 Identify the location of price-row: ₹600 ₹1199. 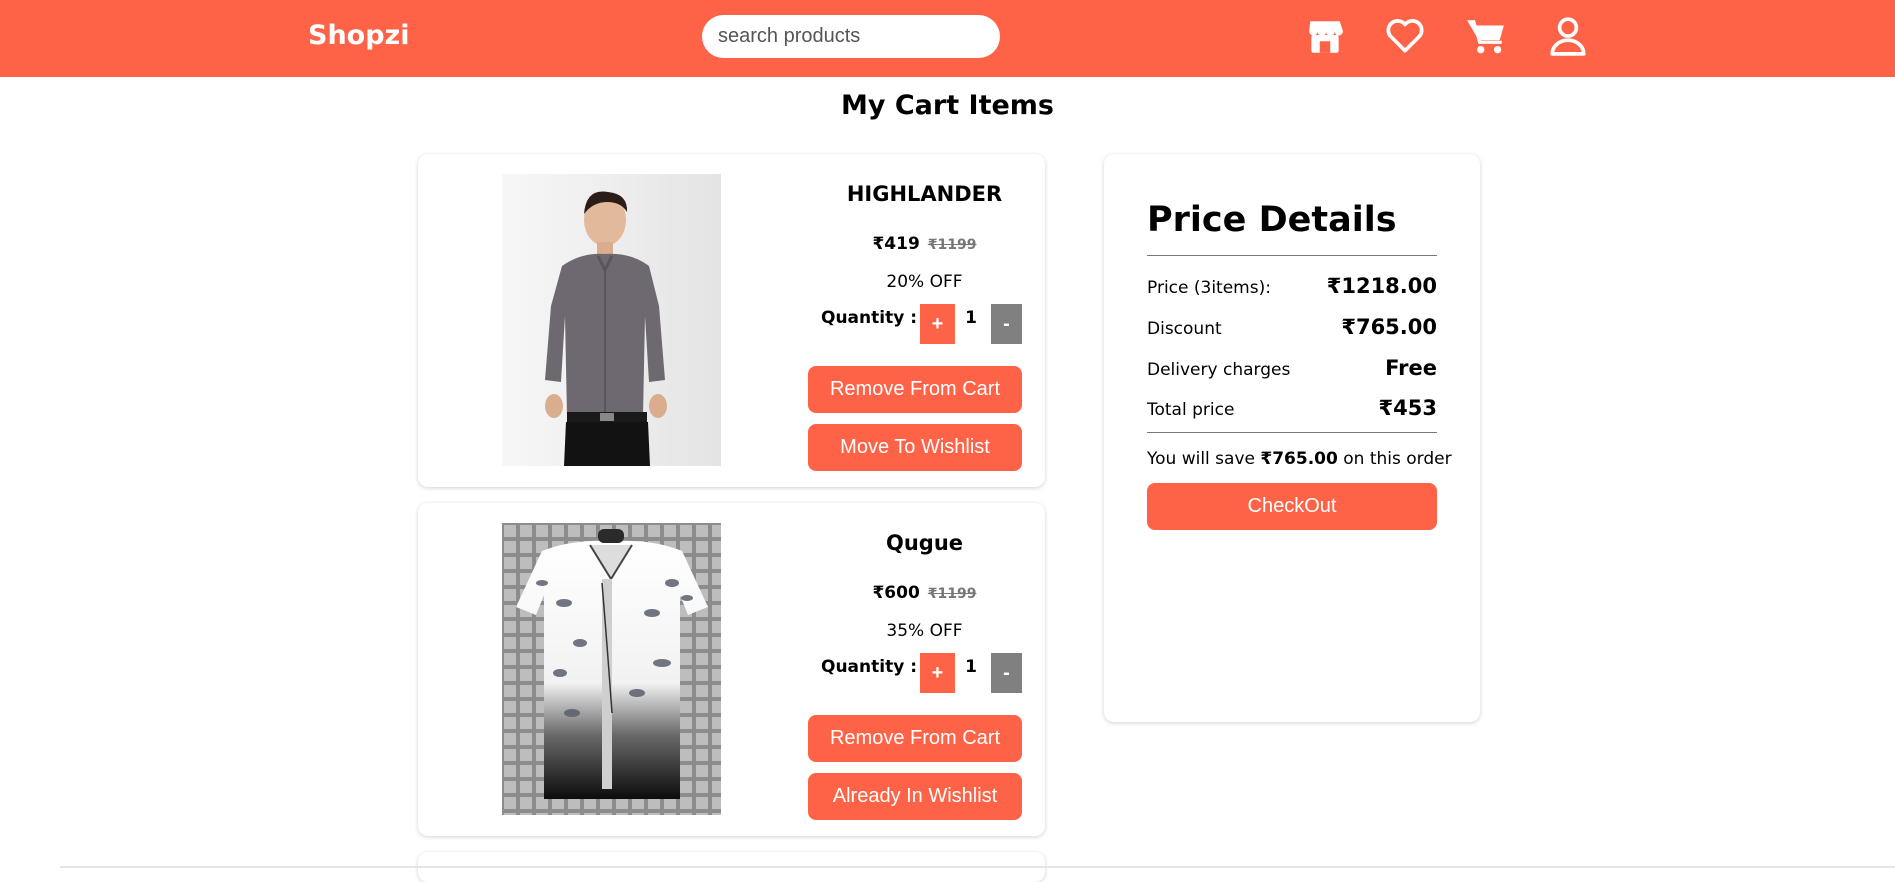
(924, 593).